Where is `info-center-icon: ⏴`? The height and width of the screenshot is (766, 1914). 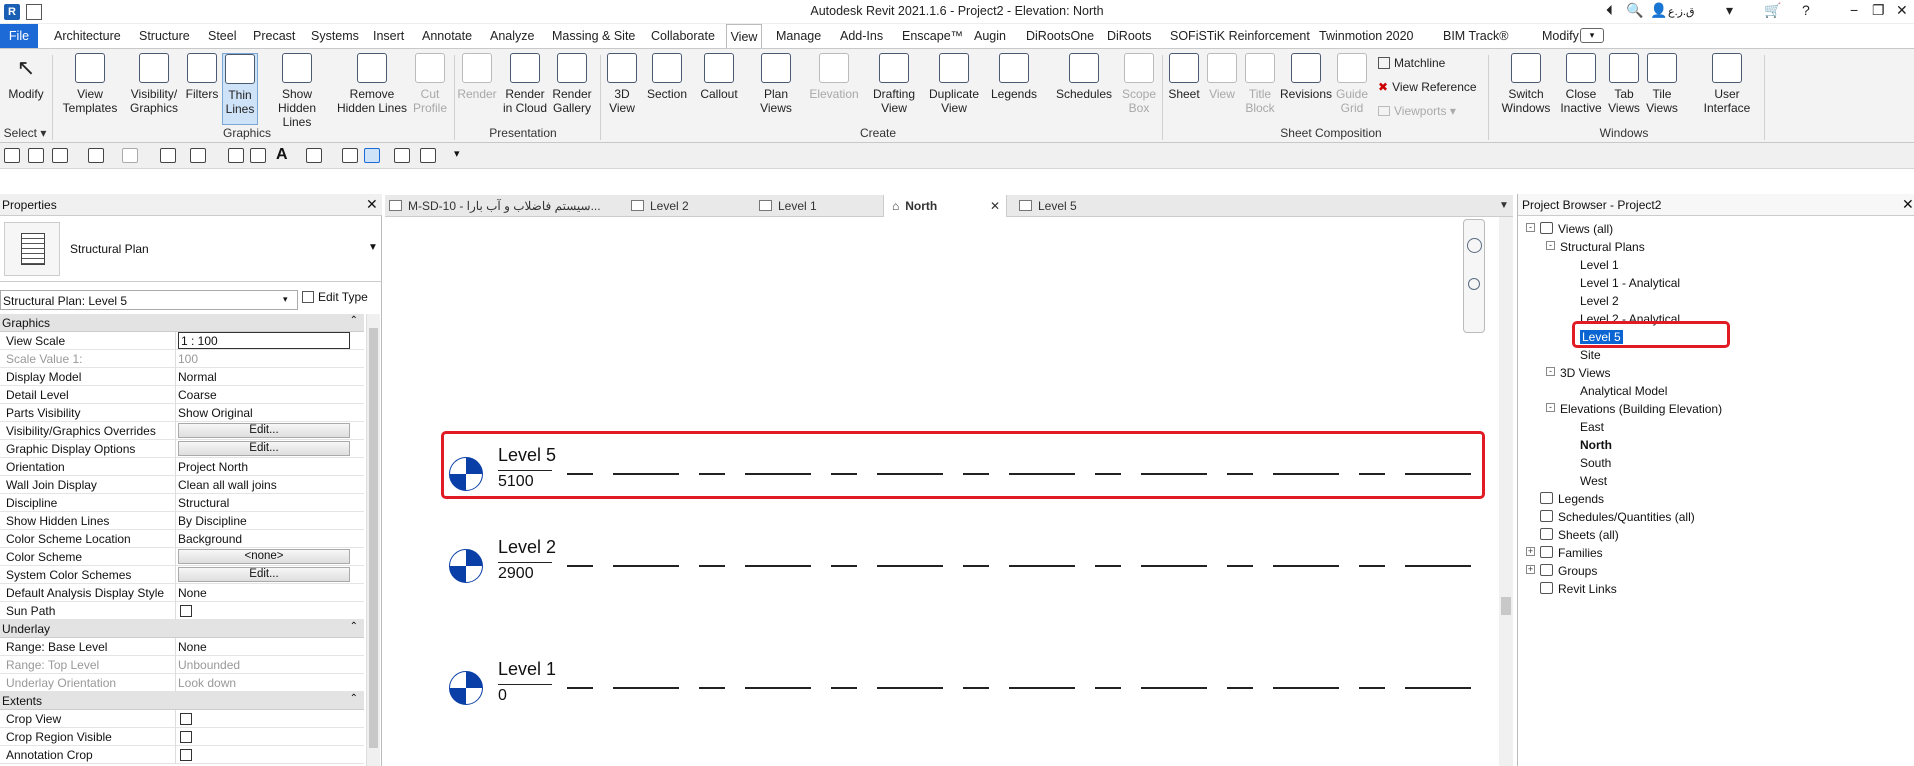 info-center-icon: ⏴ is located at coordinates (1609, 10).